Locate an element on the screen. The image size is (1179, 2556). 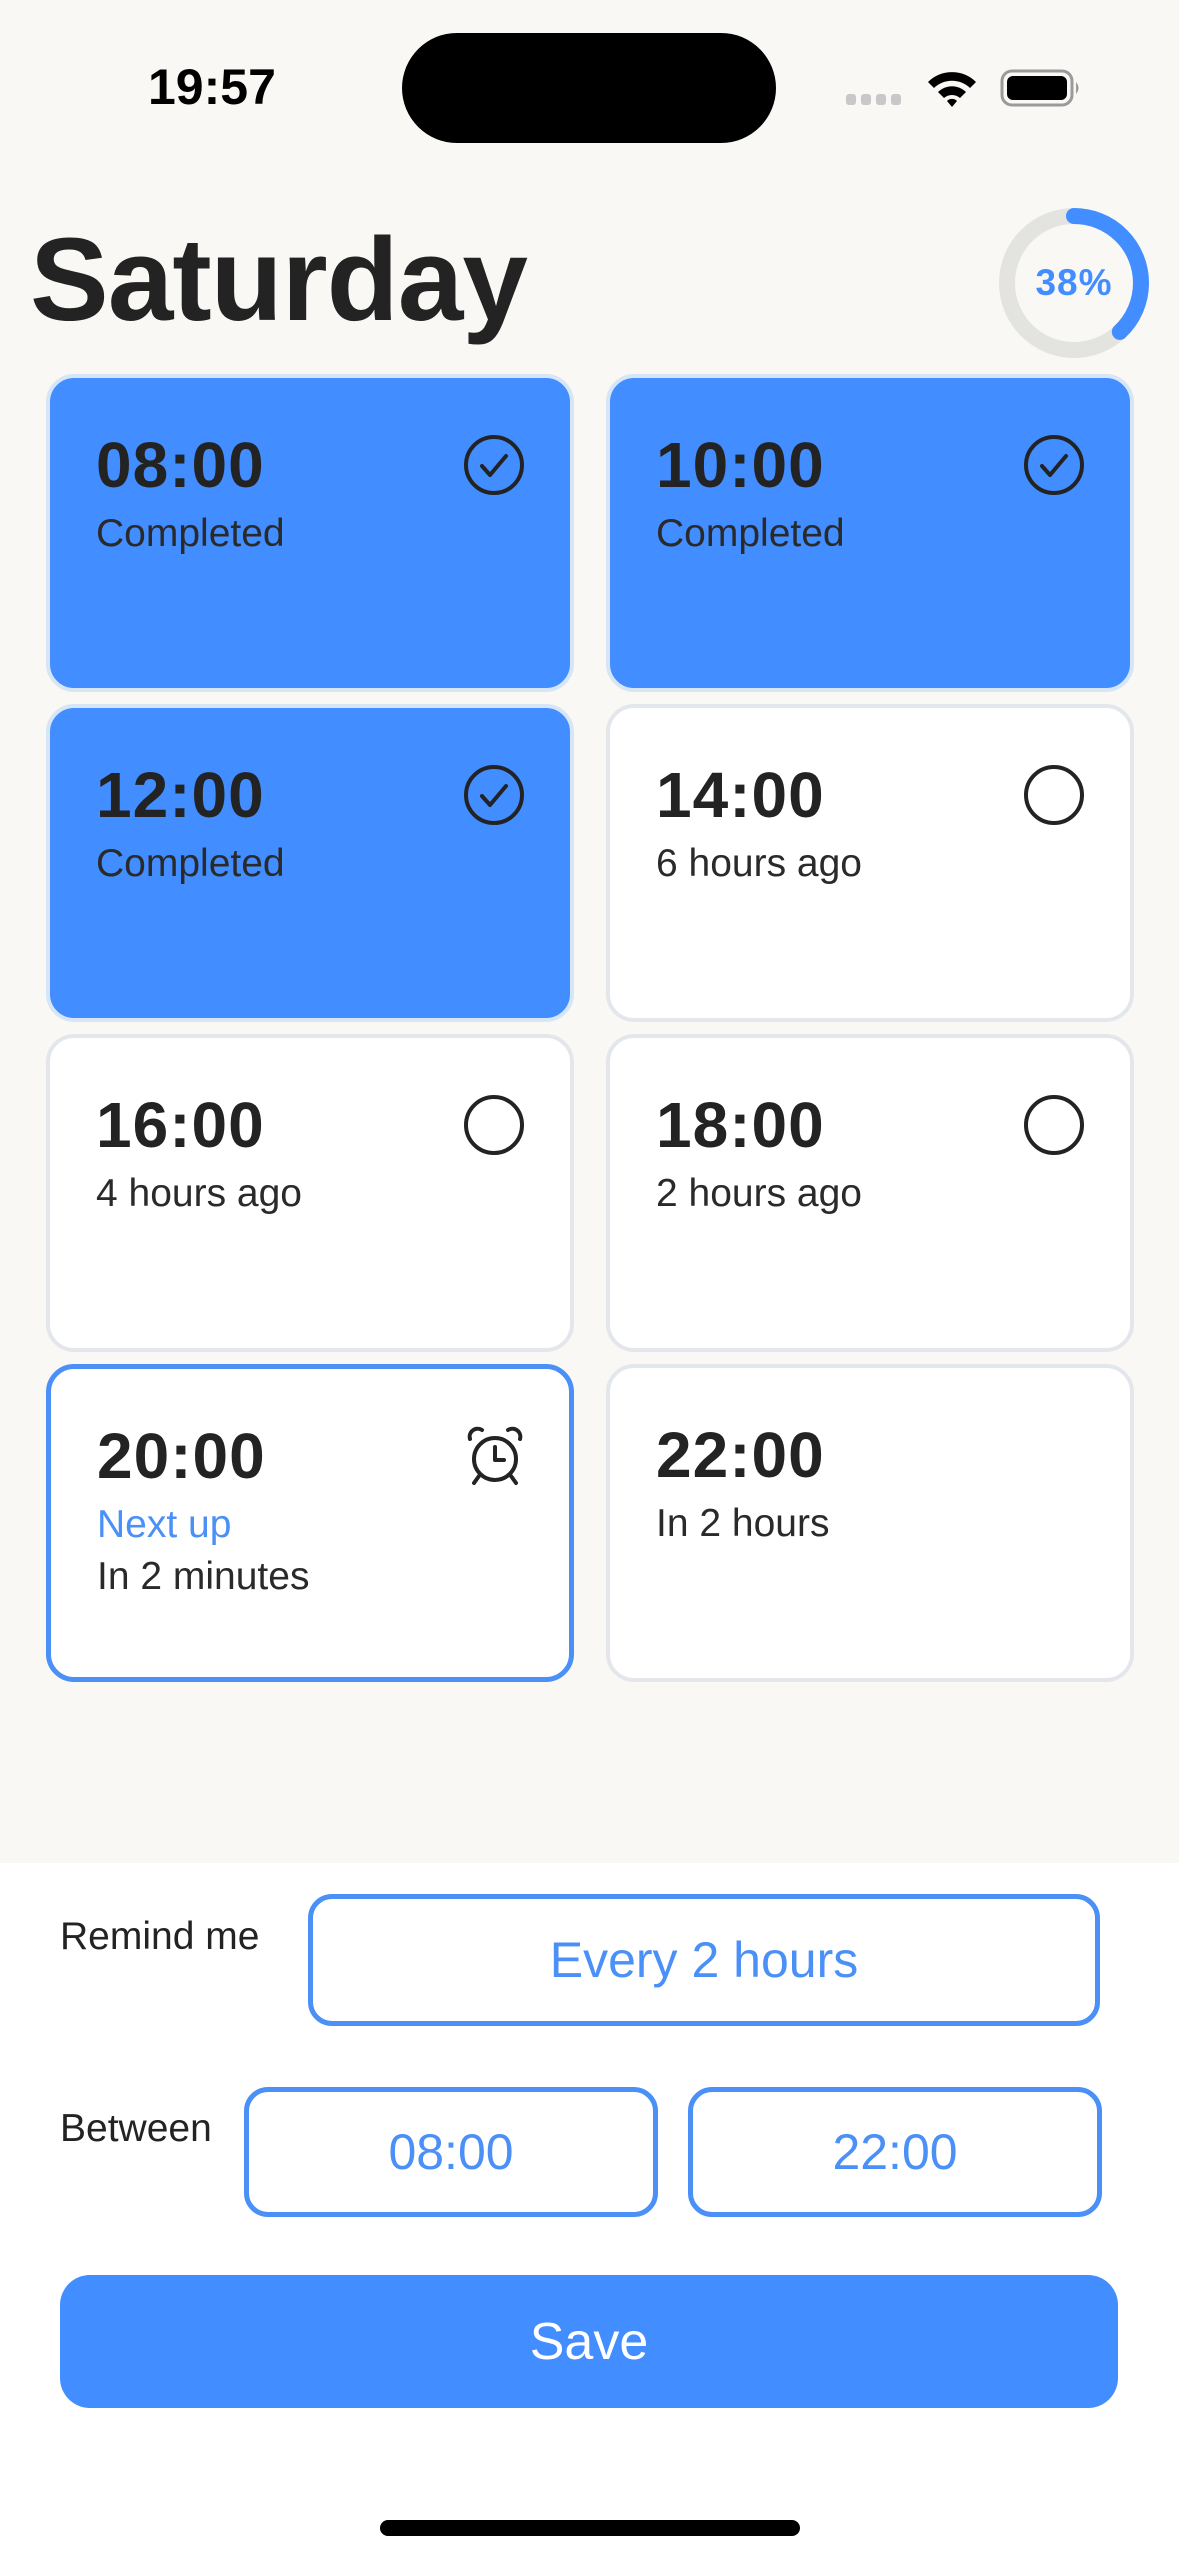
alarm-clock-icon is located at coordinates (495, 1456).